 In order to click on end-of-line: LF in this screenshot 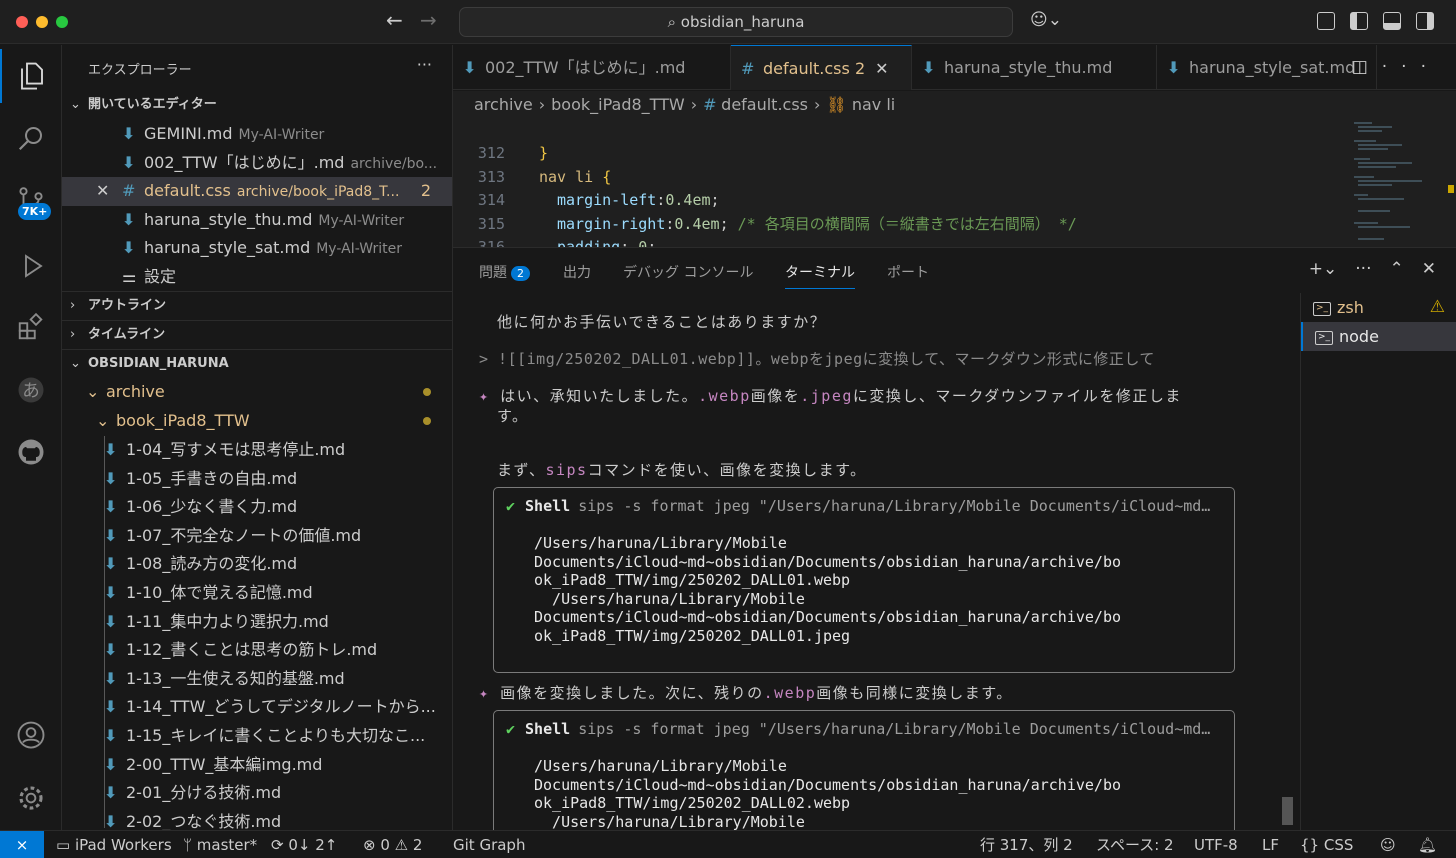, I will do `click(1270, 844)`.